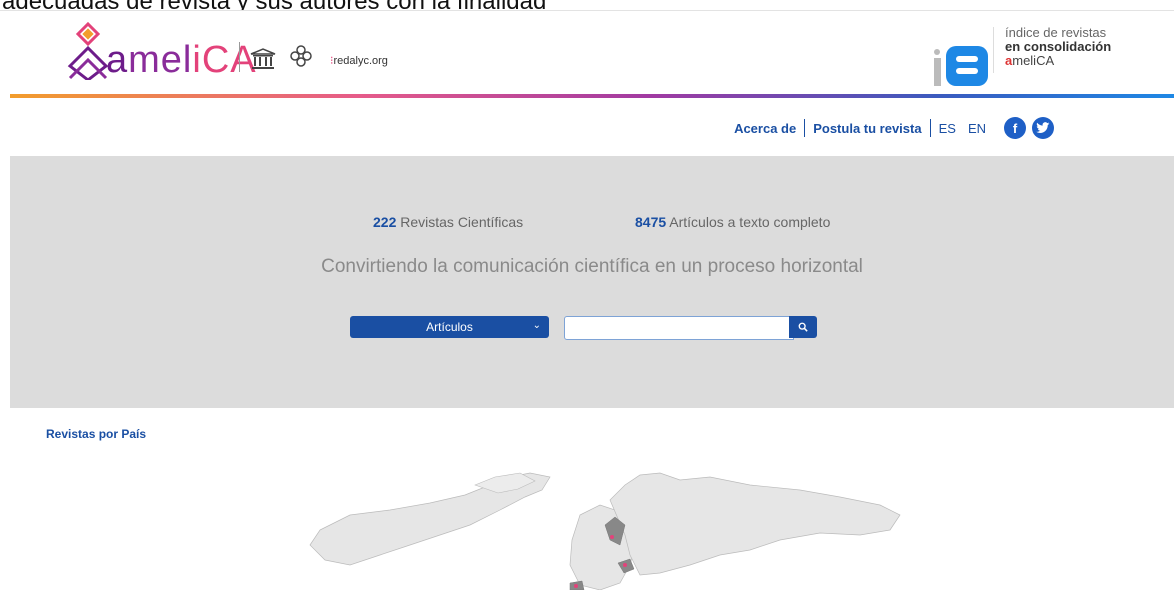 Image resolution: width=1174 pixels, height=590 pixels. I want to click on search-bar: Artículos ⌄, so click(592, 328).